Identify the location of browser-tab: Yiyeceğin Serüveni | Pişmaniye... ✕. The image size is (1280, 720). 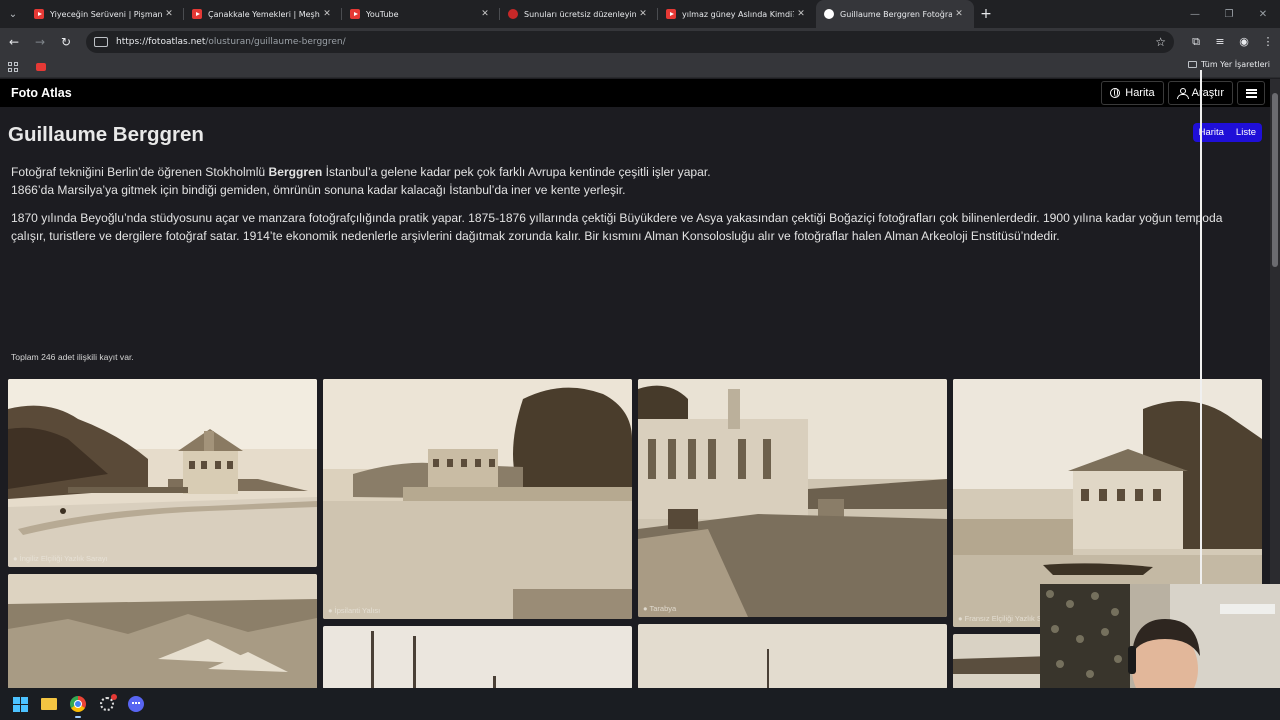
(105, 14).